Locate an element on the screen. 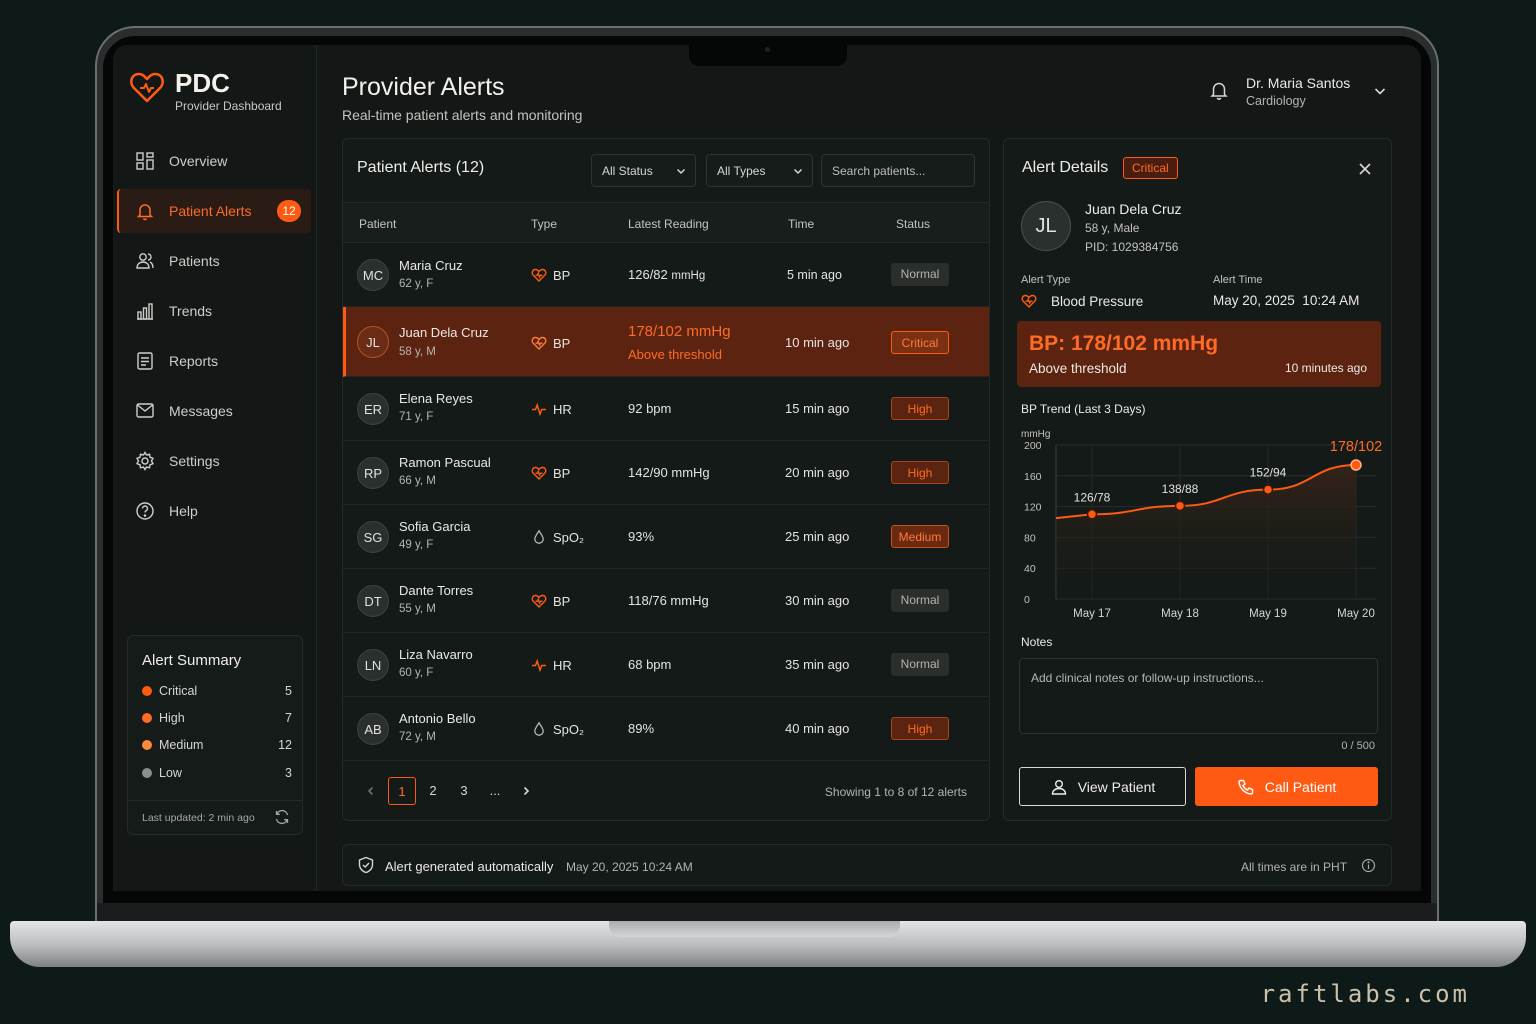 The image size is (1536, 1024). sidebar-item-settings: Settings is located at coordinates (214, 461).